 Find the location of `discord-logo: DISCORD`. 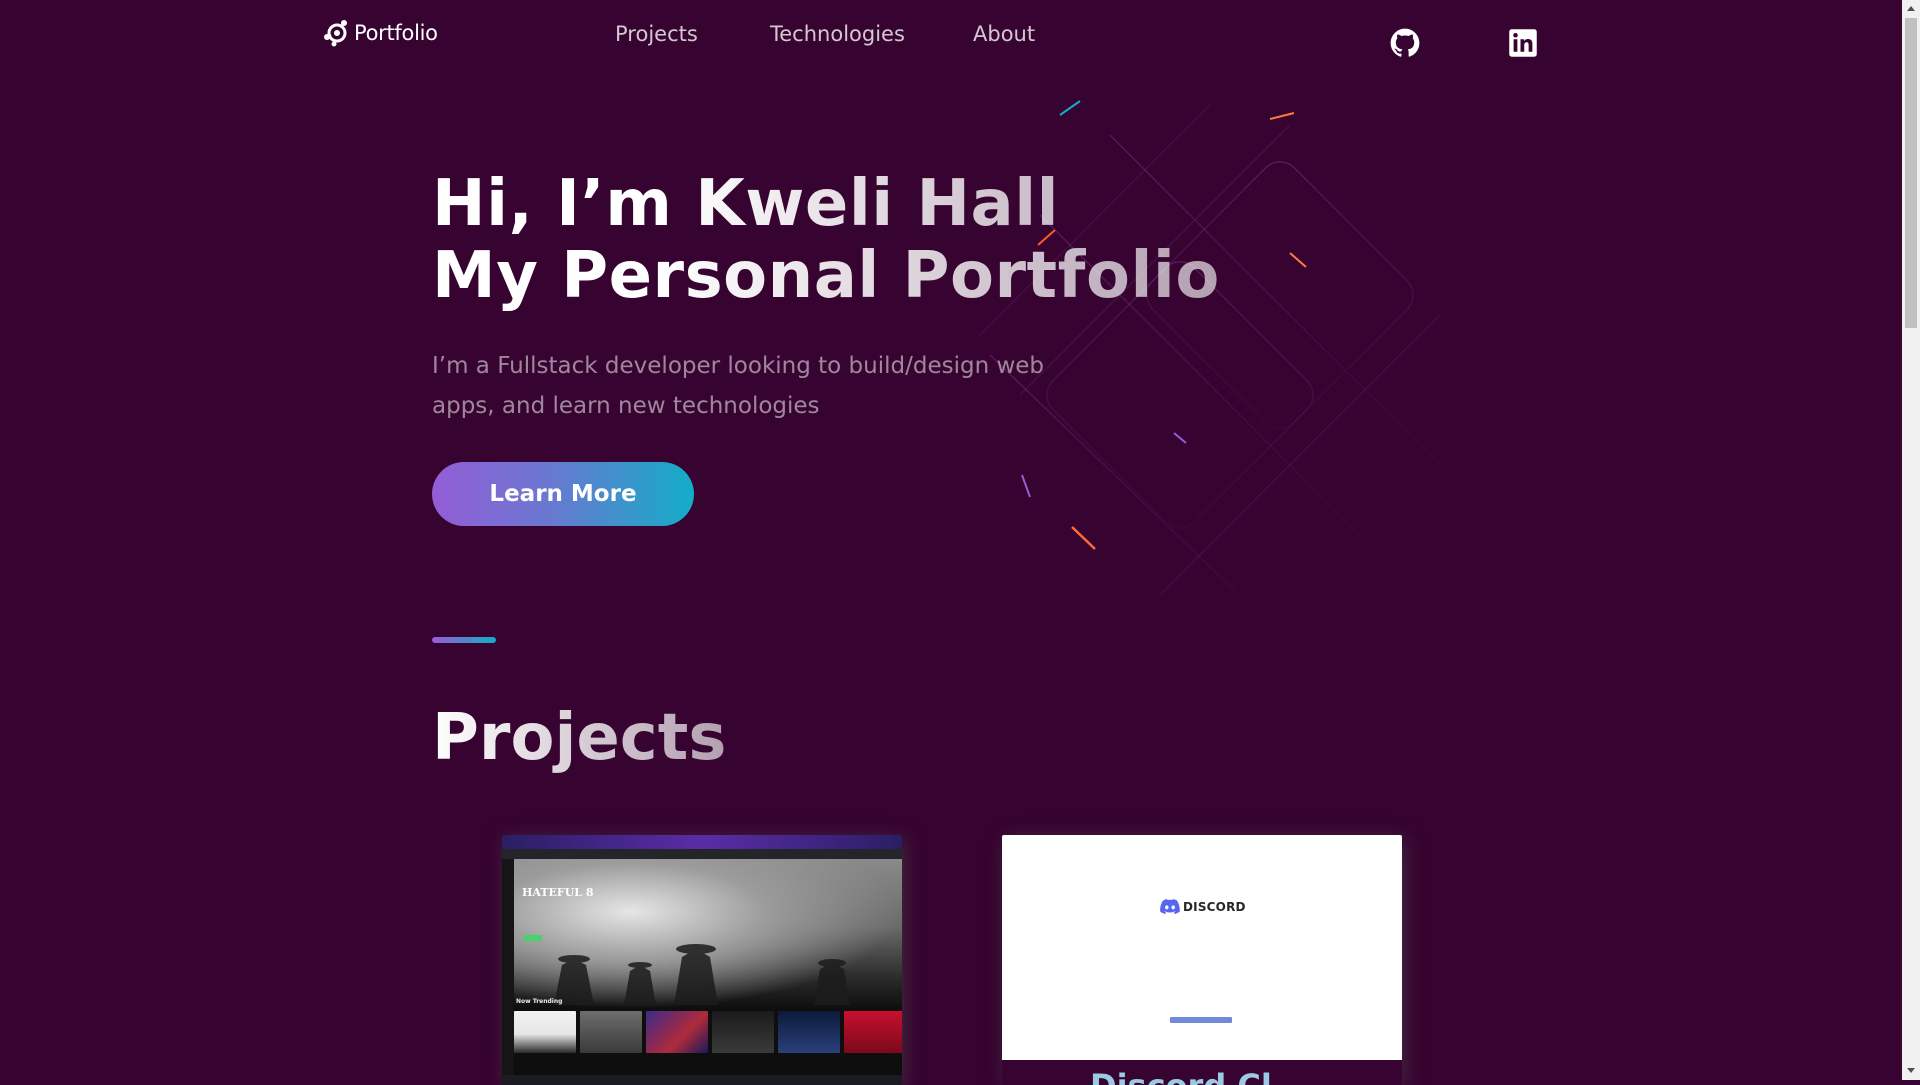

discord-logo: DISCORD is located at coordinates (1203, 907).